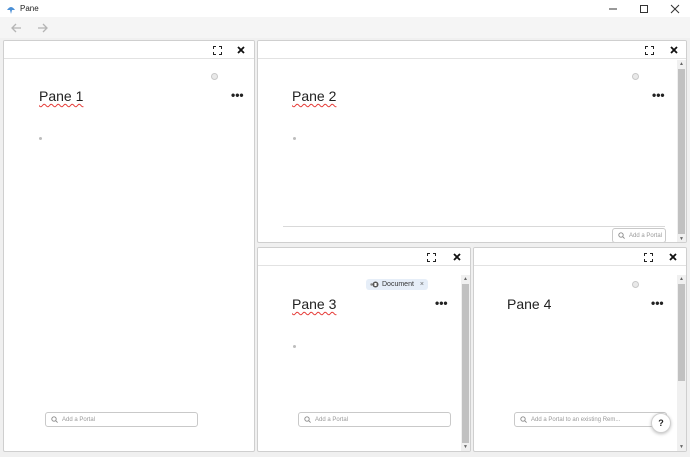 The width and height of the screenshot is (690, 457). Describe the element at coordinates (314, 304) in the screenshot. I see `pane-title: Pane 3` at that location.